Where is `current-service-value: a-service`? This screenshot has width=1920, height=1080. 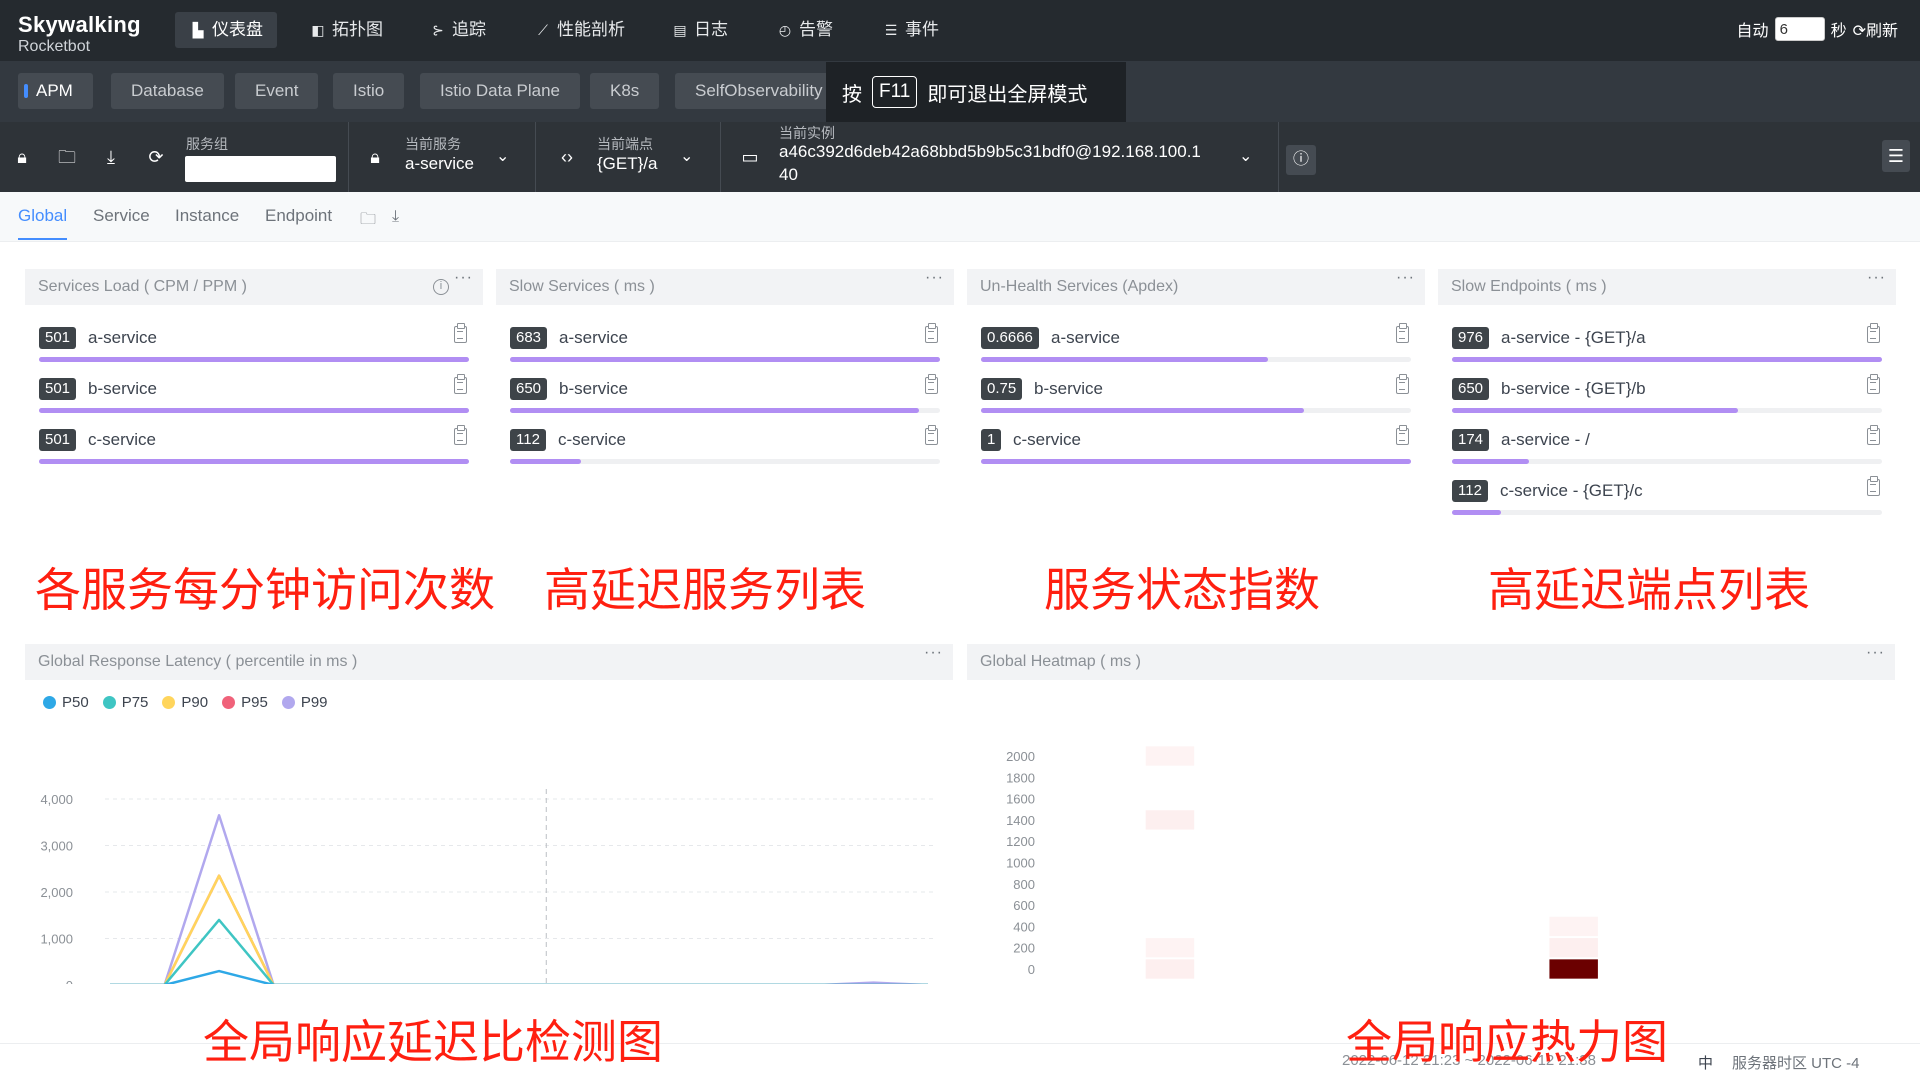 current-service-value: a-service is located at coordinates (439, 164).